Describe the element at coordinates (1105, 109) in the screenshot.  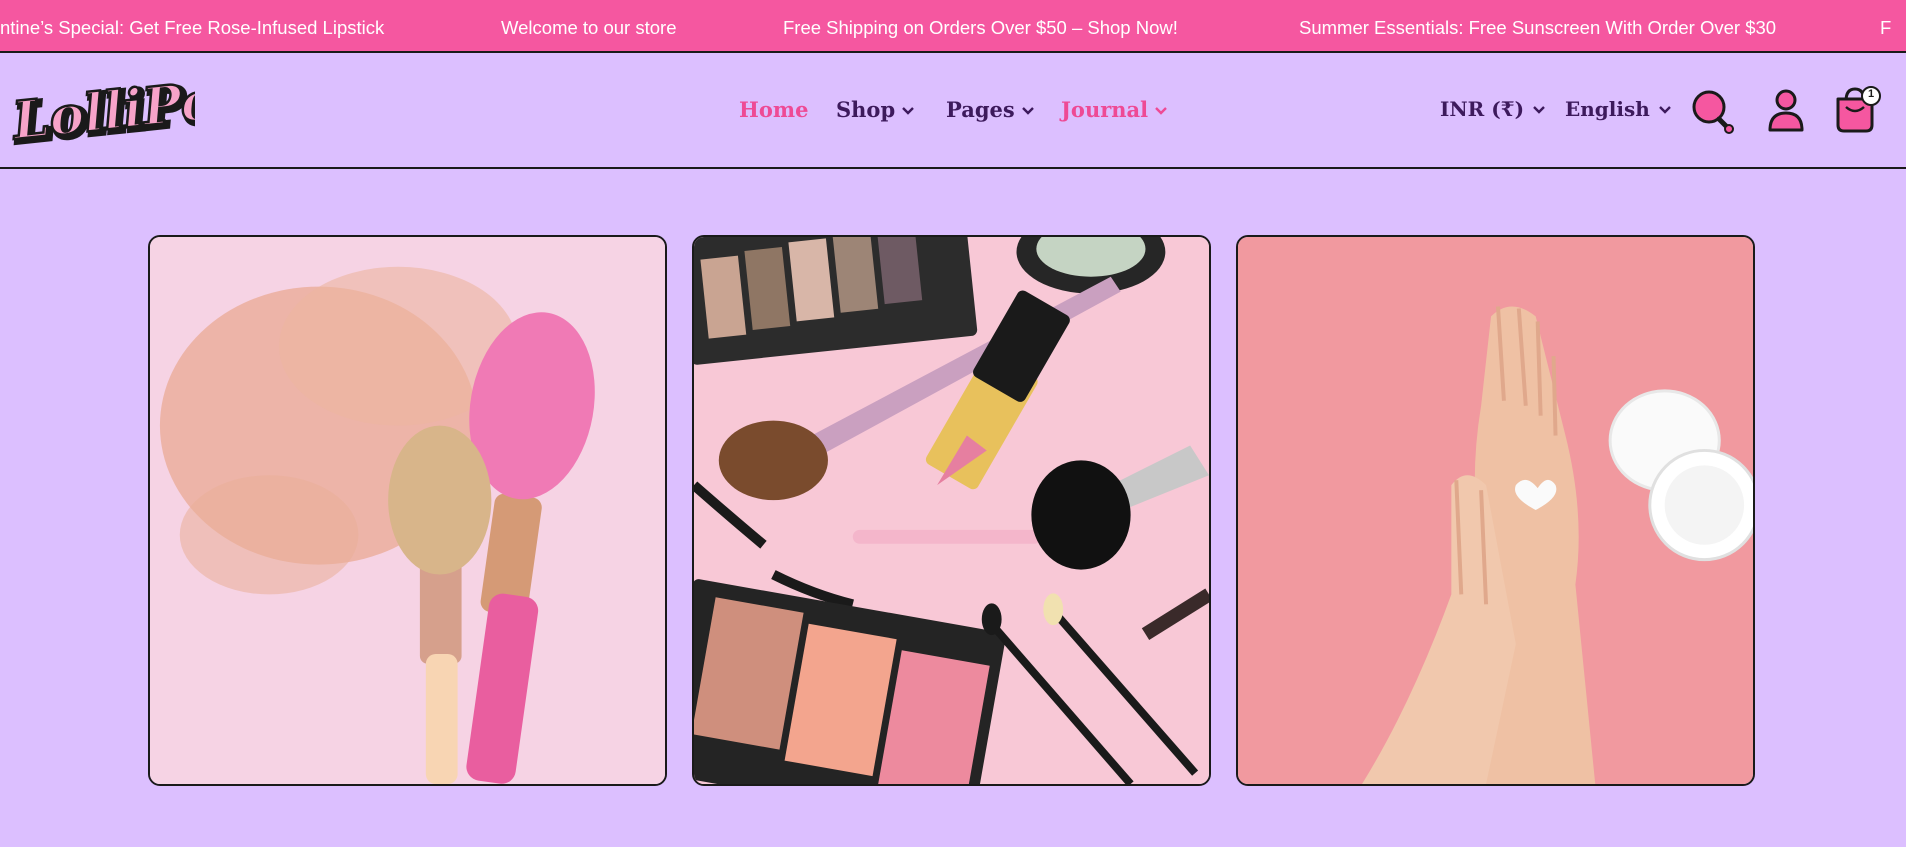
I see `nav-journal-label: Journal` at that location.